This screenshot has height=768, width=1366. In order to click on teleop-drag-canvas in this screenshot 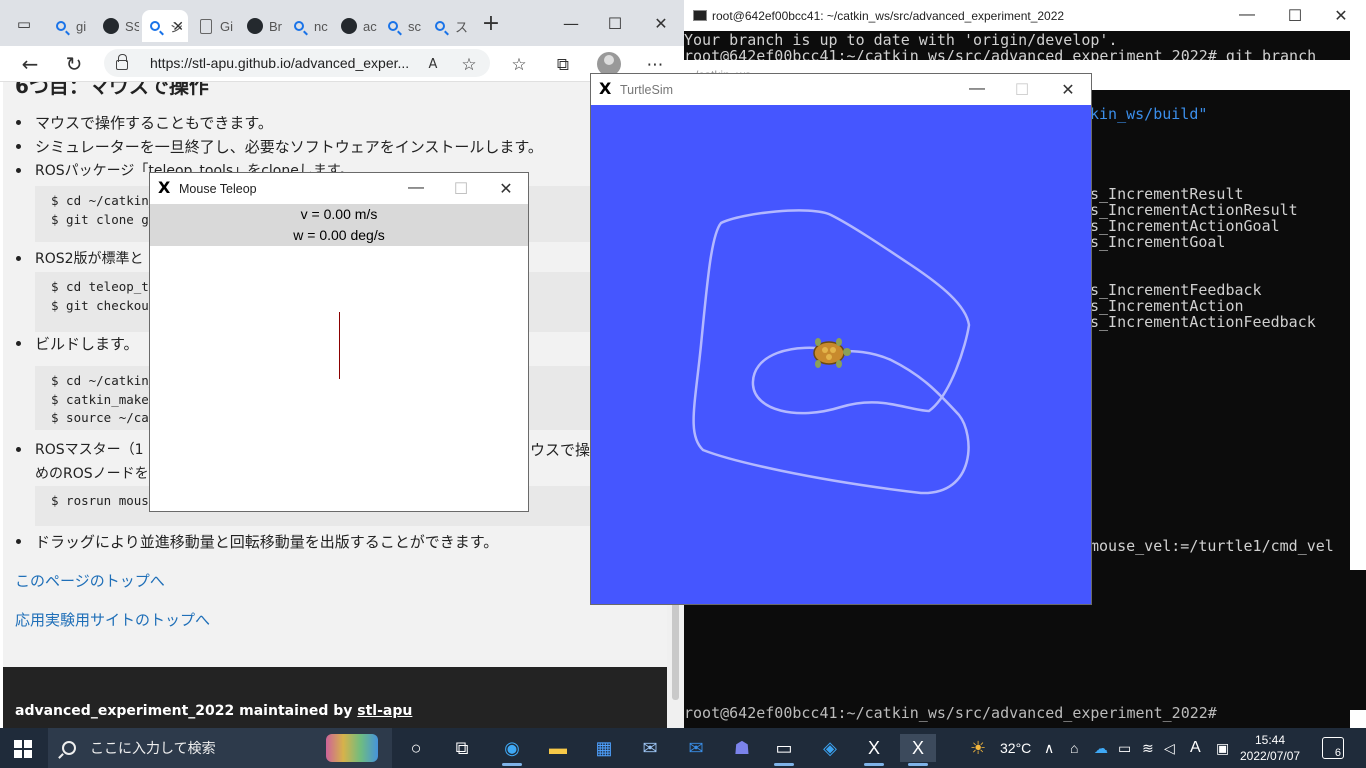, I will do `click(339, 378)`.